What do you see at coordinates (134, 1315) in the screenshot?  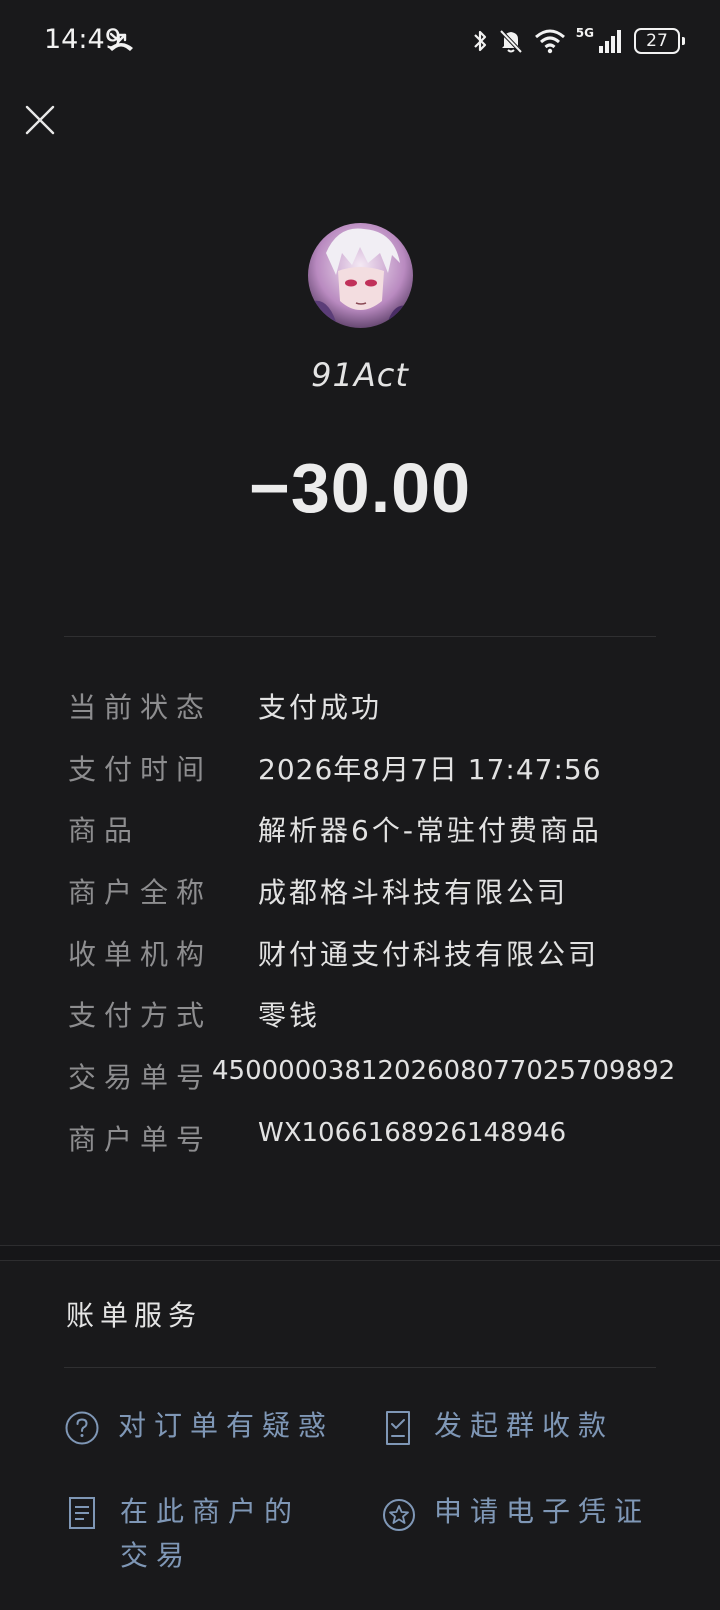 I see `services-title: 账单服务` at bounding box center [134, 1315].